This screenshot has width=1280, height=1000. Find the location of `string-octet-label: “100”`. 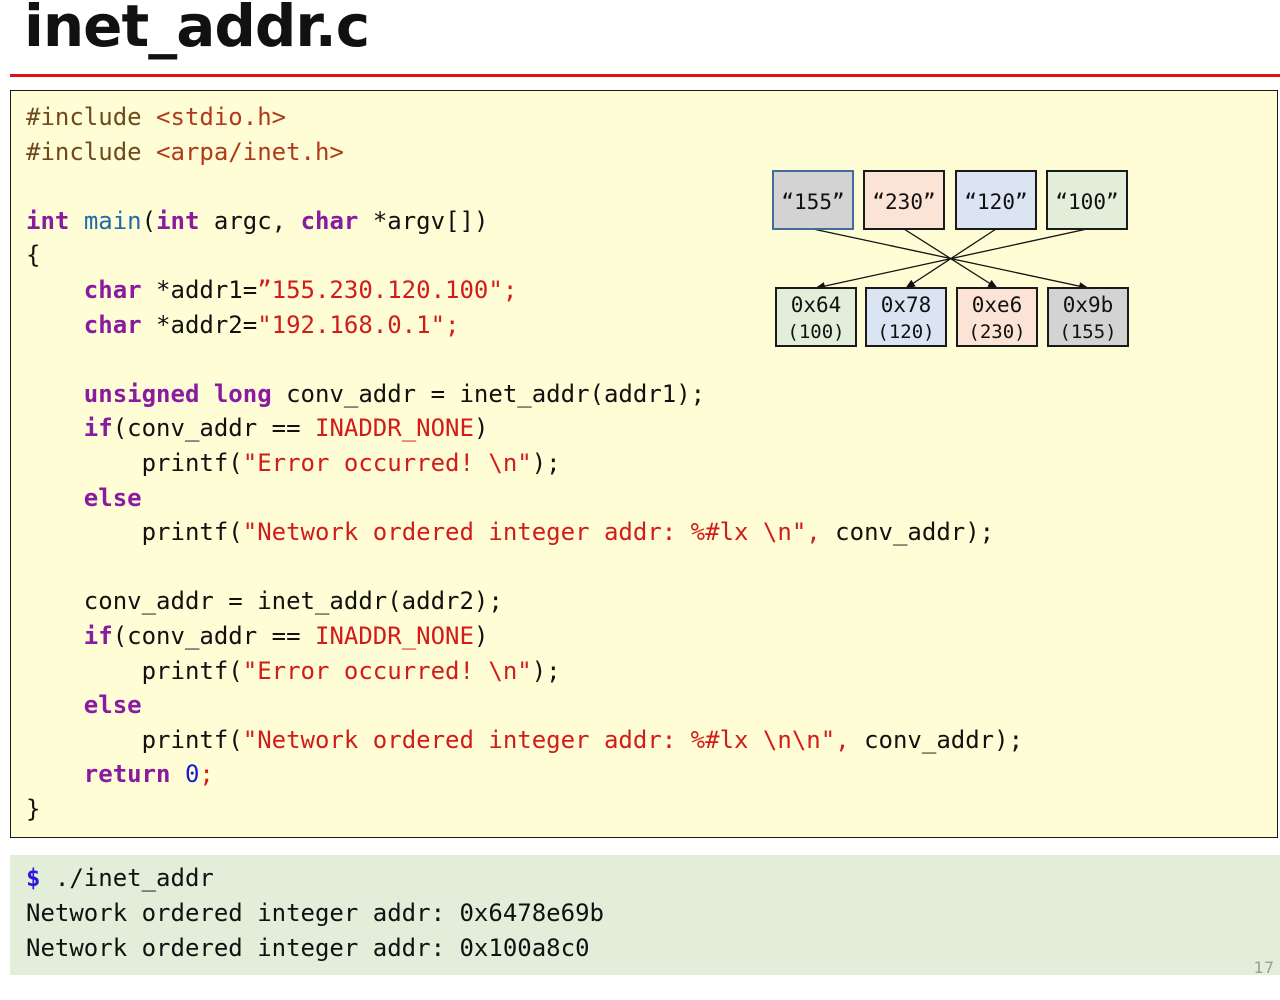

string-octet-label: “100” is located at coordinates (1086, 202).